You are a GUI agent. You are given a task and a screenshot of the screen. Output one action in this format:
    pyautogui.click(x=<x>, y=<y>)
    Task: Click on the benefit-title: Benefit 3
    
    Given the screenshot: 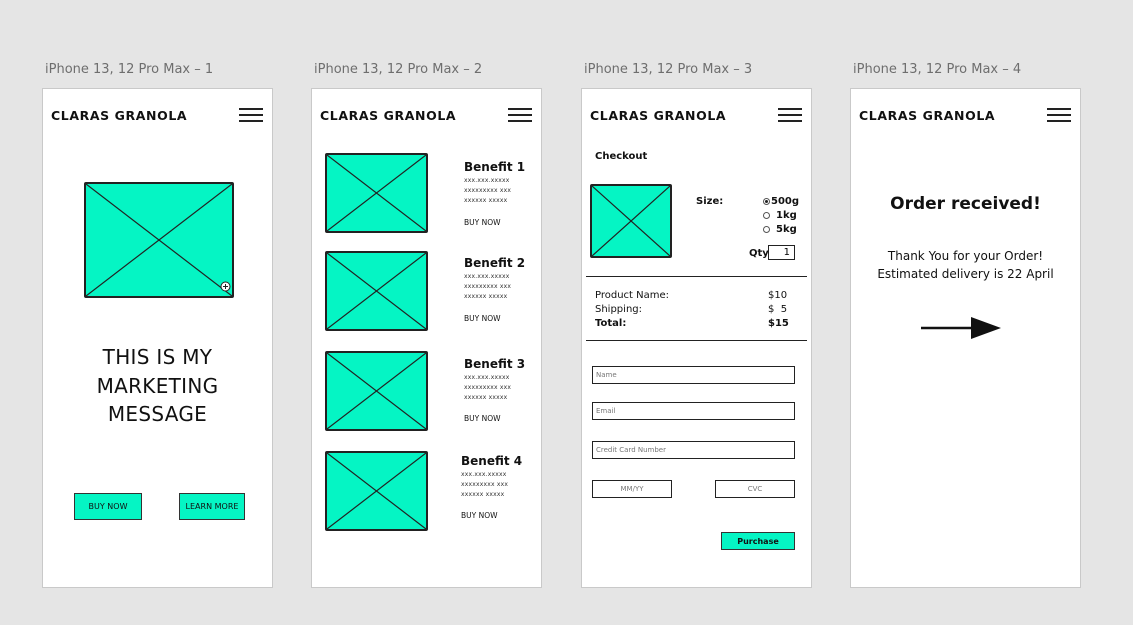 What is the action you would take?
    pyautogui.click(x=495, y=364)
    